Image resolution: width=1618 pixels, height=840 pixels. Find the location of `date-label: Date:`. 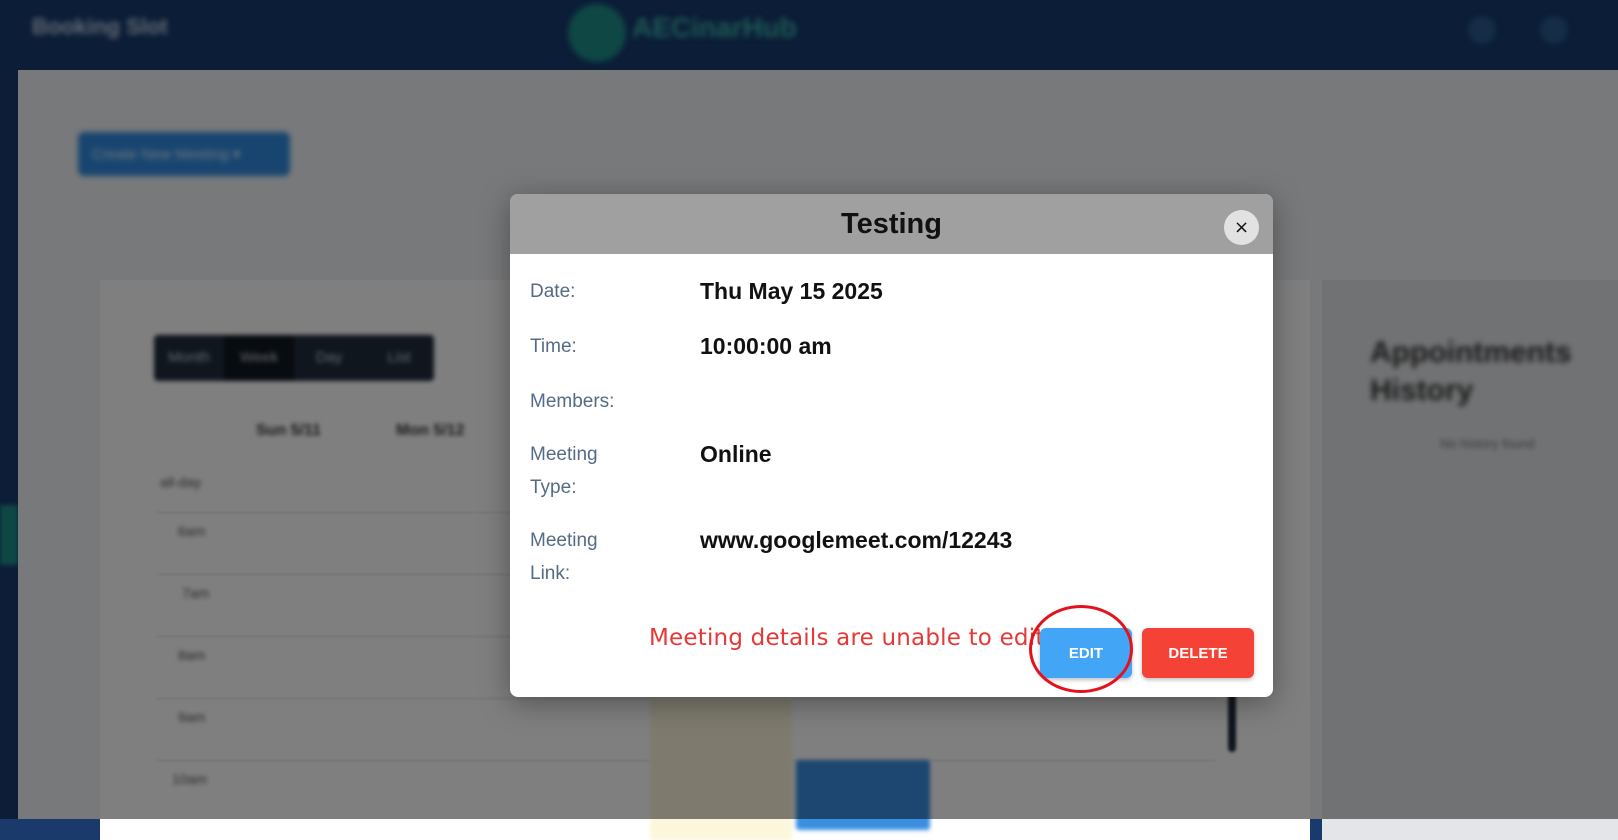

date-label: Date: is located at coordinates (553, 291).